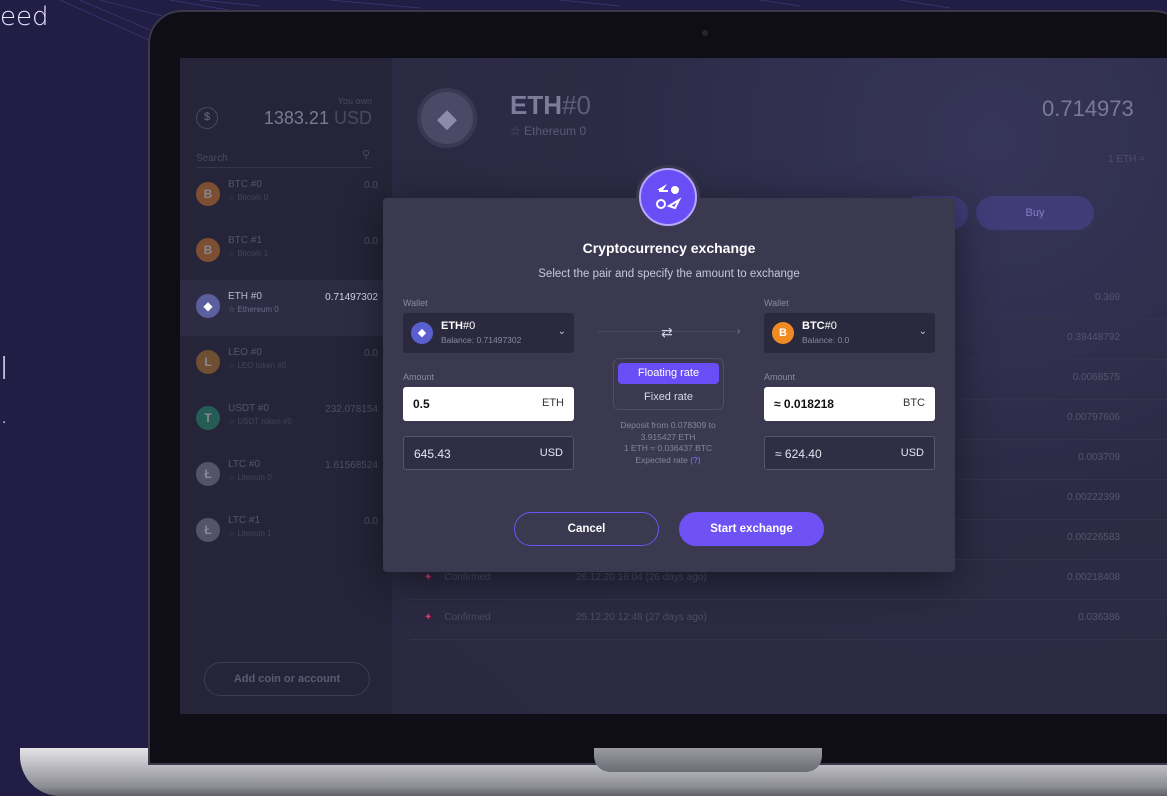  I want to click on tx-amount: 0.00218408, so click(1093, 577).